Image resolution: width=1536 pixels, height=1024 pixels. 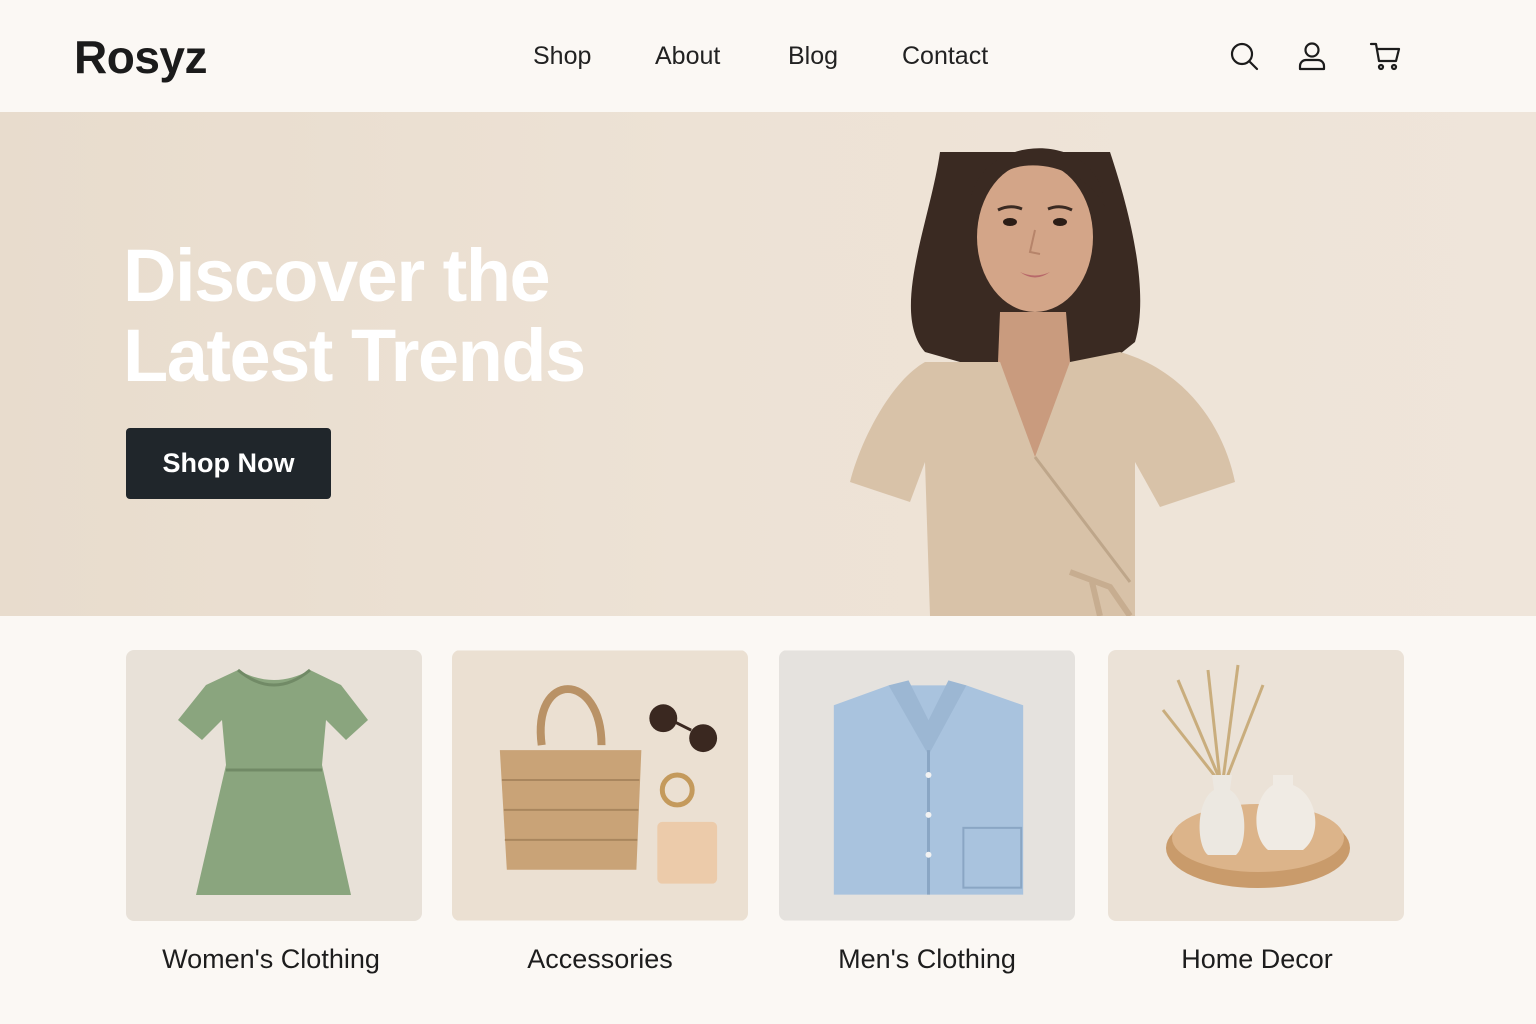 I want to click on category-label-accessories: Accessories, so click(x=600, y=959).